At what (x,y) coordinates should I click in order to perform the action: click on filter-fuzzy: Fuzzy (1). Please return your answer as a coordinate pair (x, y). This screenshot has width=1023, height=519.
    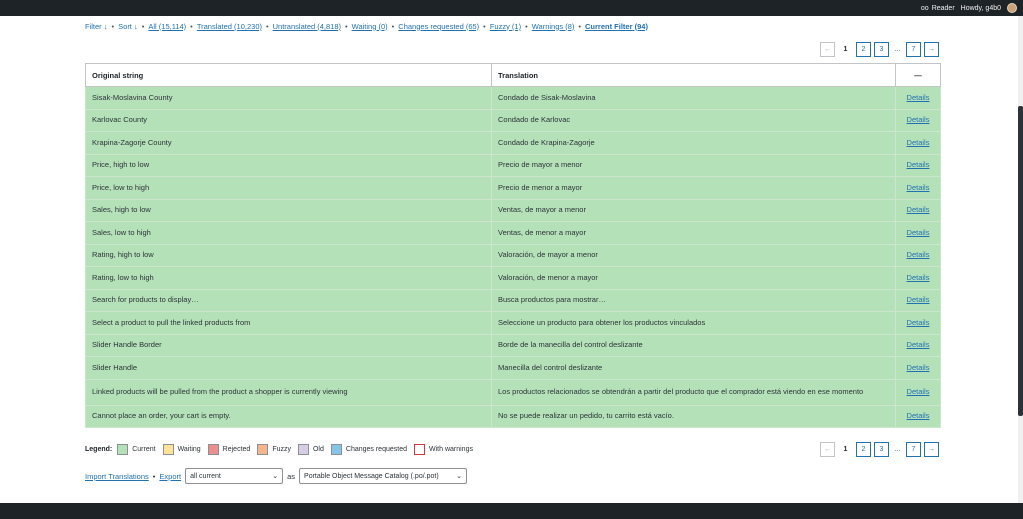
    Looking at the image, I should click on (505, 26).